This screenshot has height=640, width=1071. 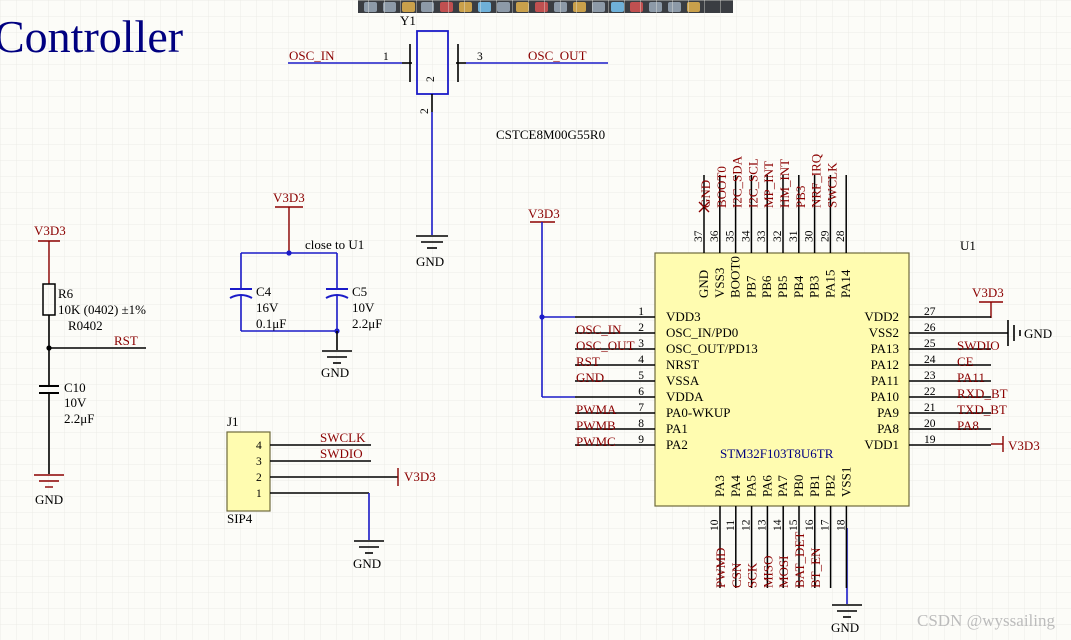 What do you see at coordinates (408, 20) in the screenshot?
I see `crystal-ref: Y1` at bounding box center [408, 20].